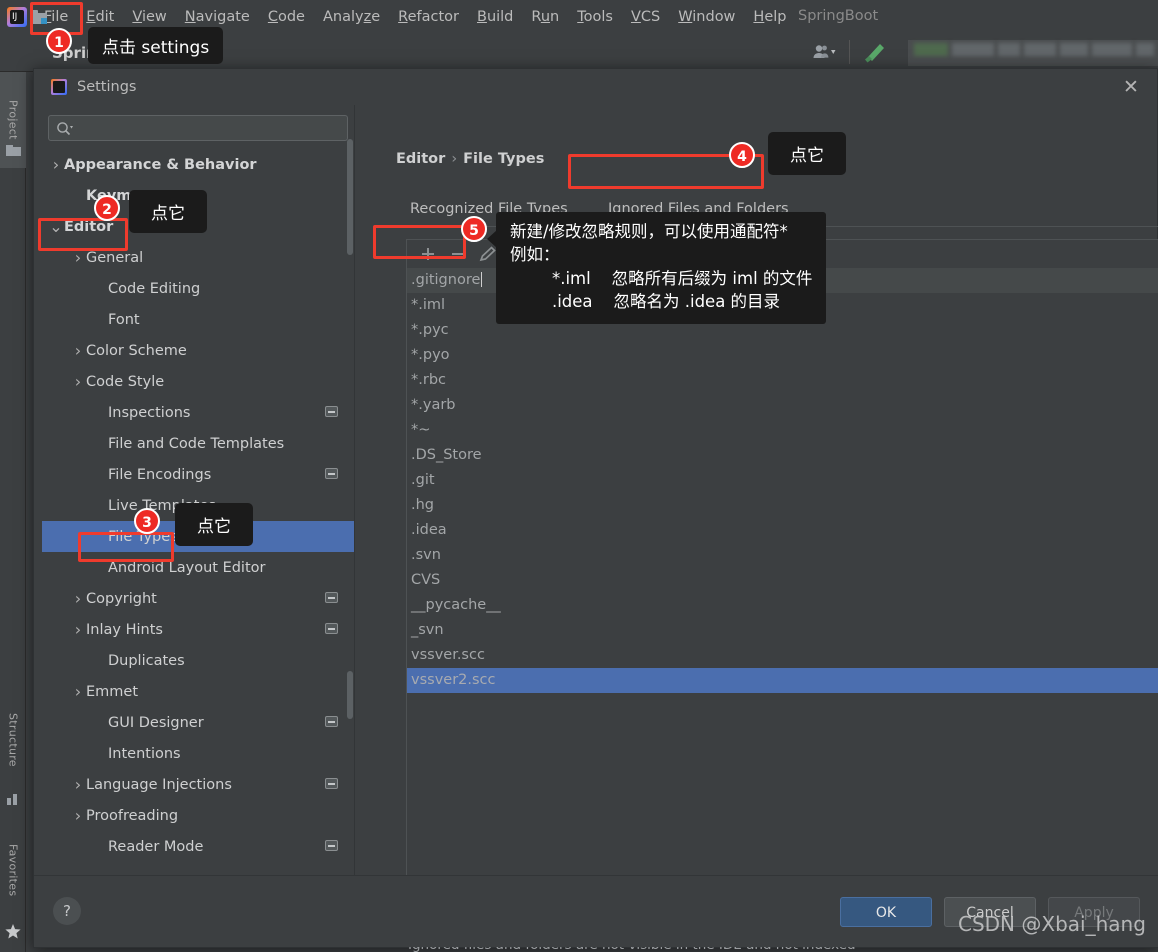 The width and height of the screenshot is (1158, 952). What do you see at coordinates (121, 598) in the screenshot?
I see `sidebar-item-label: Copyright` at bounding box center [121, 598].